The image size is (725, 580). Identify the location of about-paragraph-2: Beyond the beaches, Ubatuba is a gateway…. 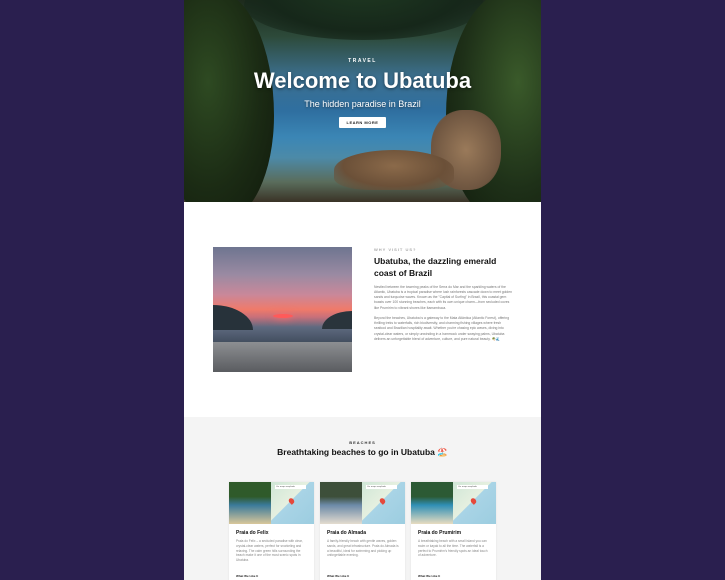
(442, 328).